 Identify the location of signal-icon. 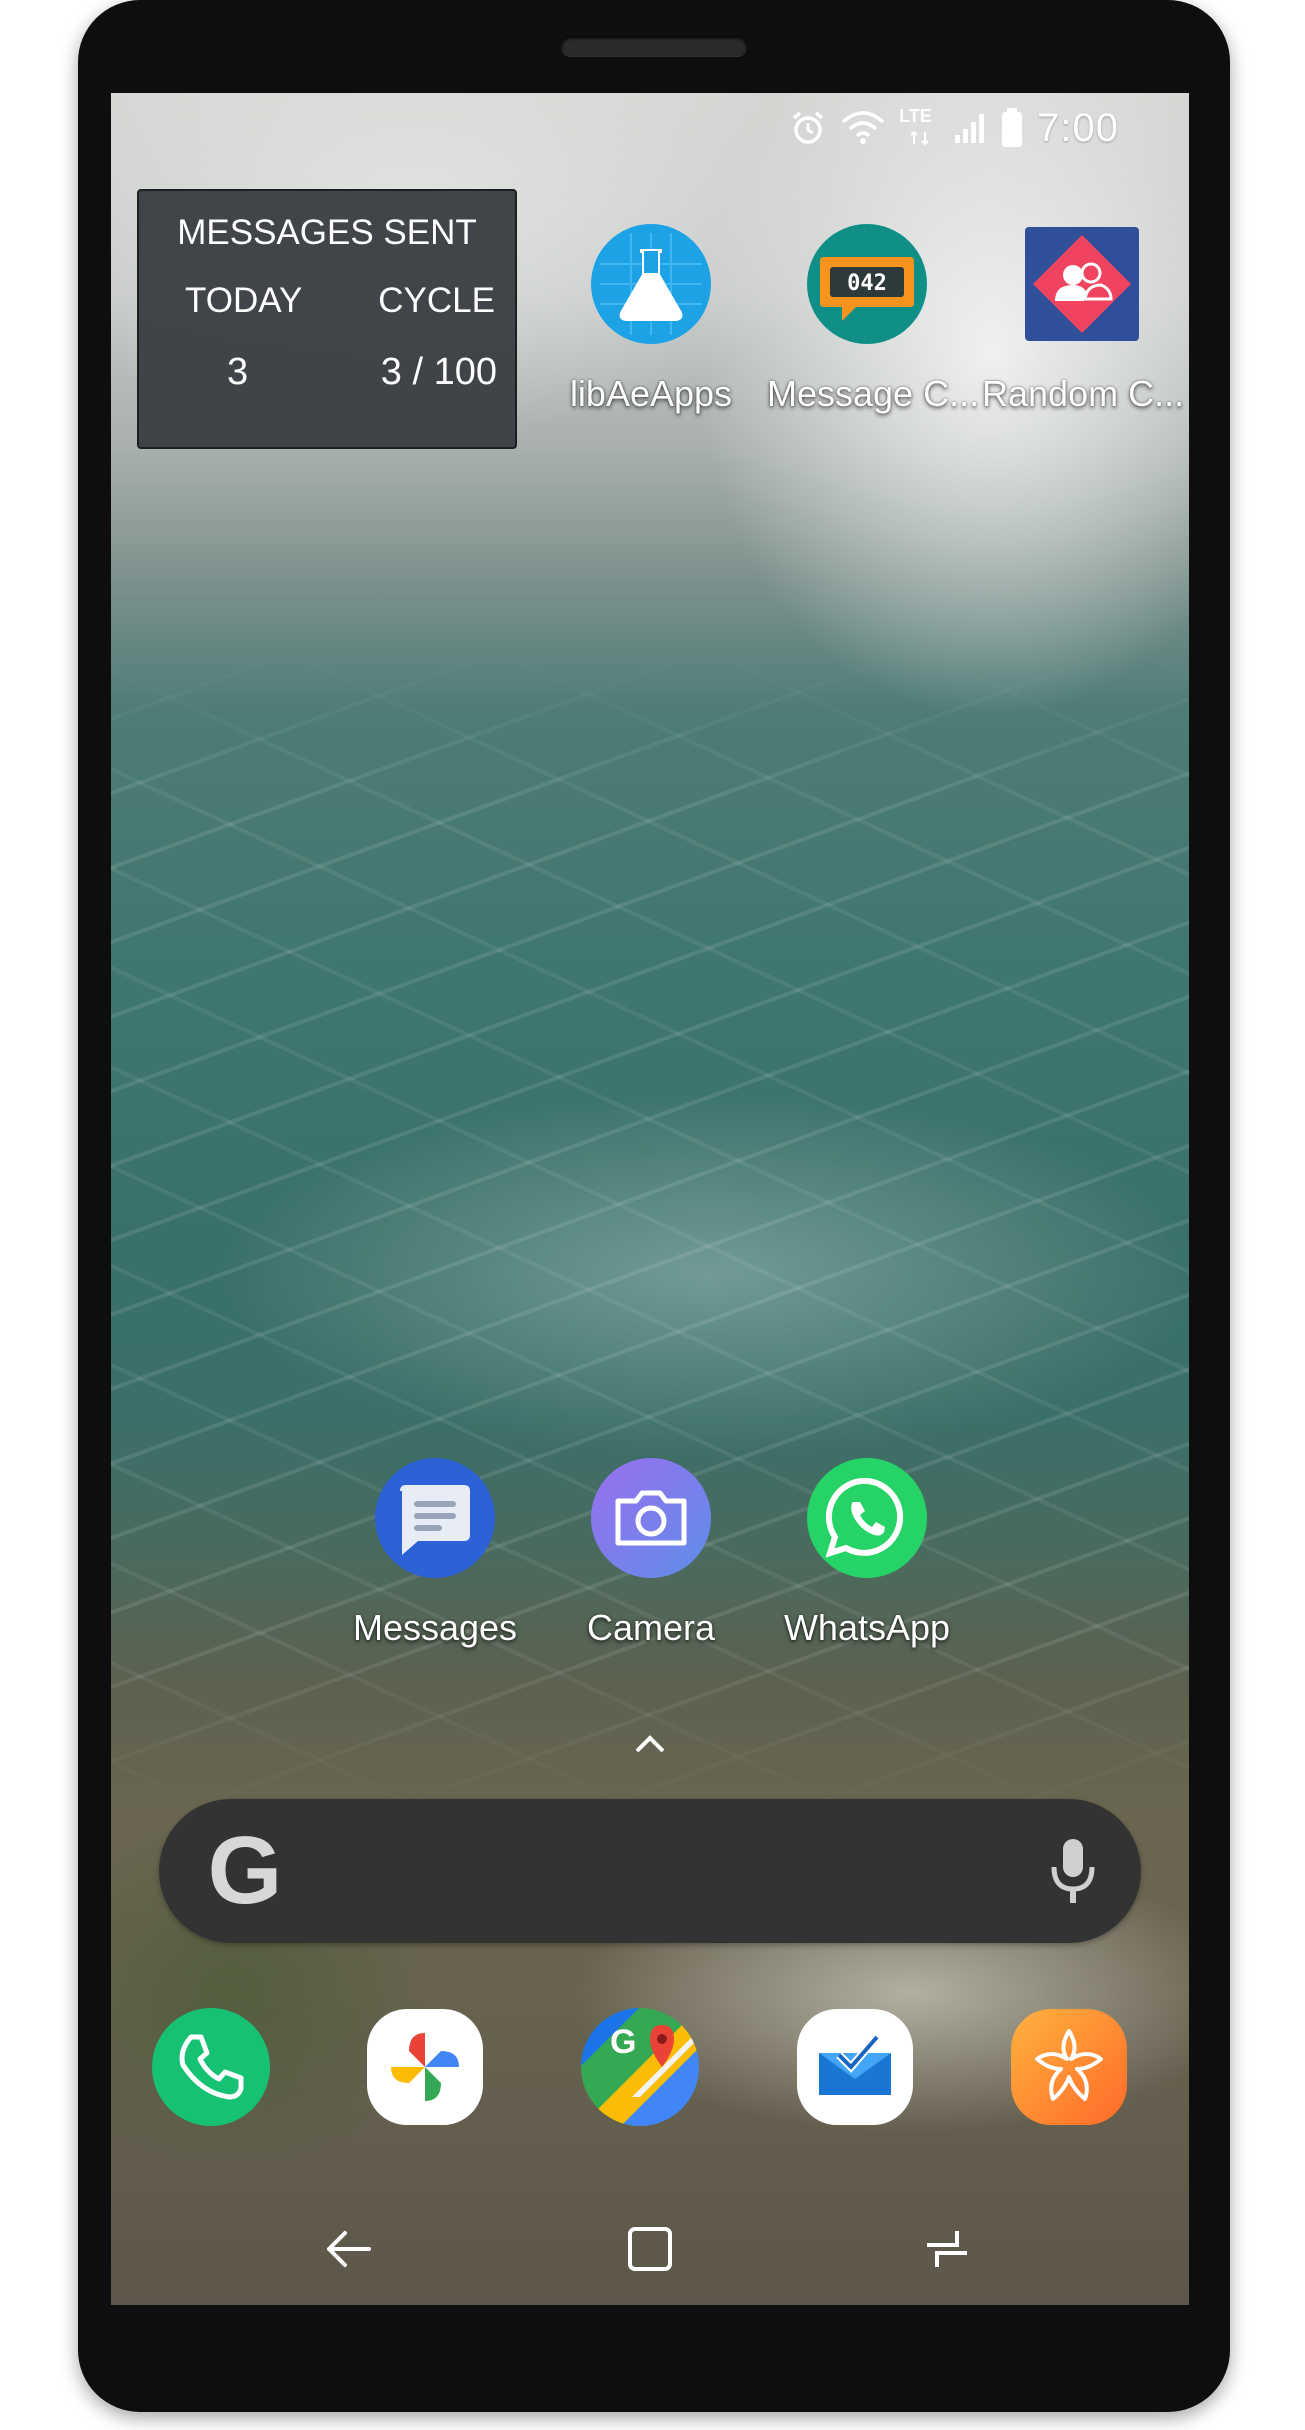
(970, 128).